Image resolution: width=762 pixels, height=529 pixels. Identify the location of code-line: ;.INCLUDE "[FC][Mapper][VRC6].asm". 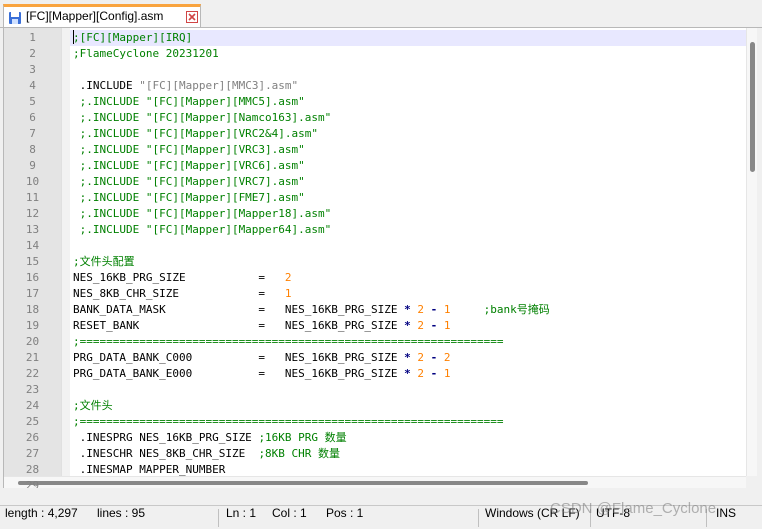
(408, 166).